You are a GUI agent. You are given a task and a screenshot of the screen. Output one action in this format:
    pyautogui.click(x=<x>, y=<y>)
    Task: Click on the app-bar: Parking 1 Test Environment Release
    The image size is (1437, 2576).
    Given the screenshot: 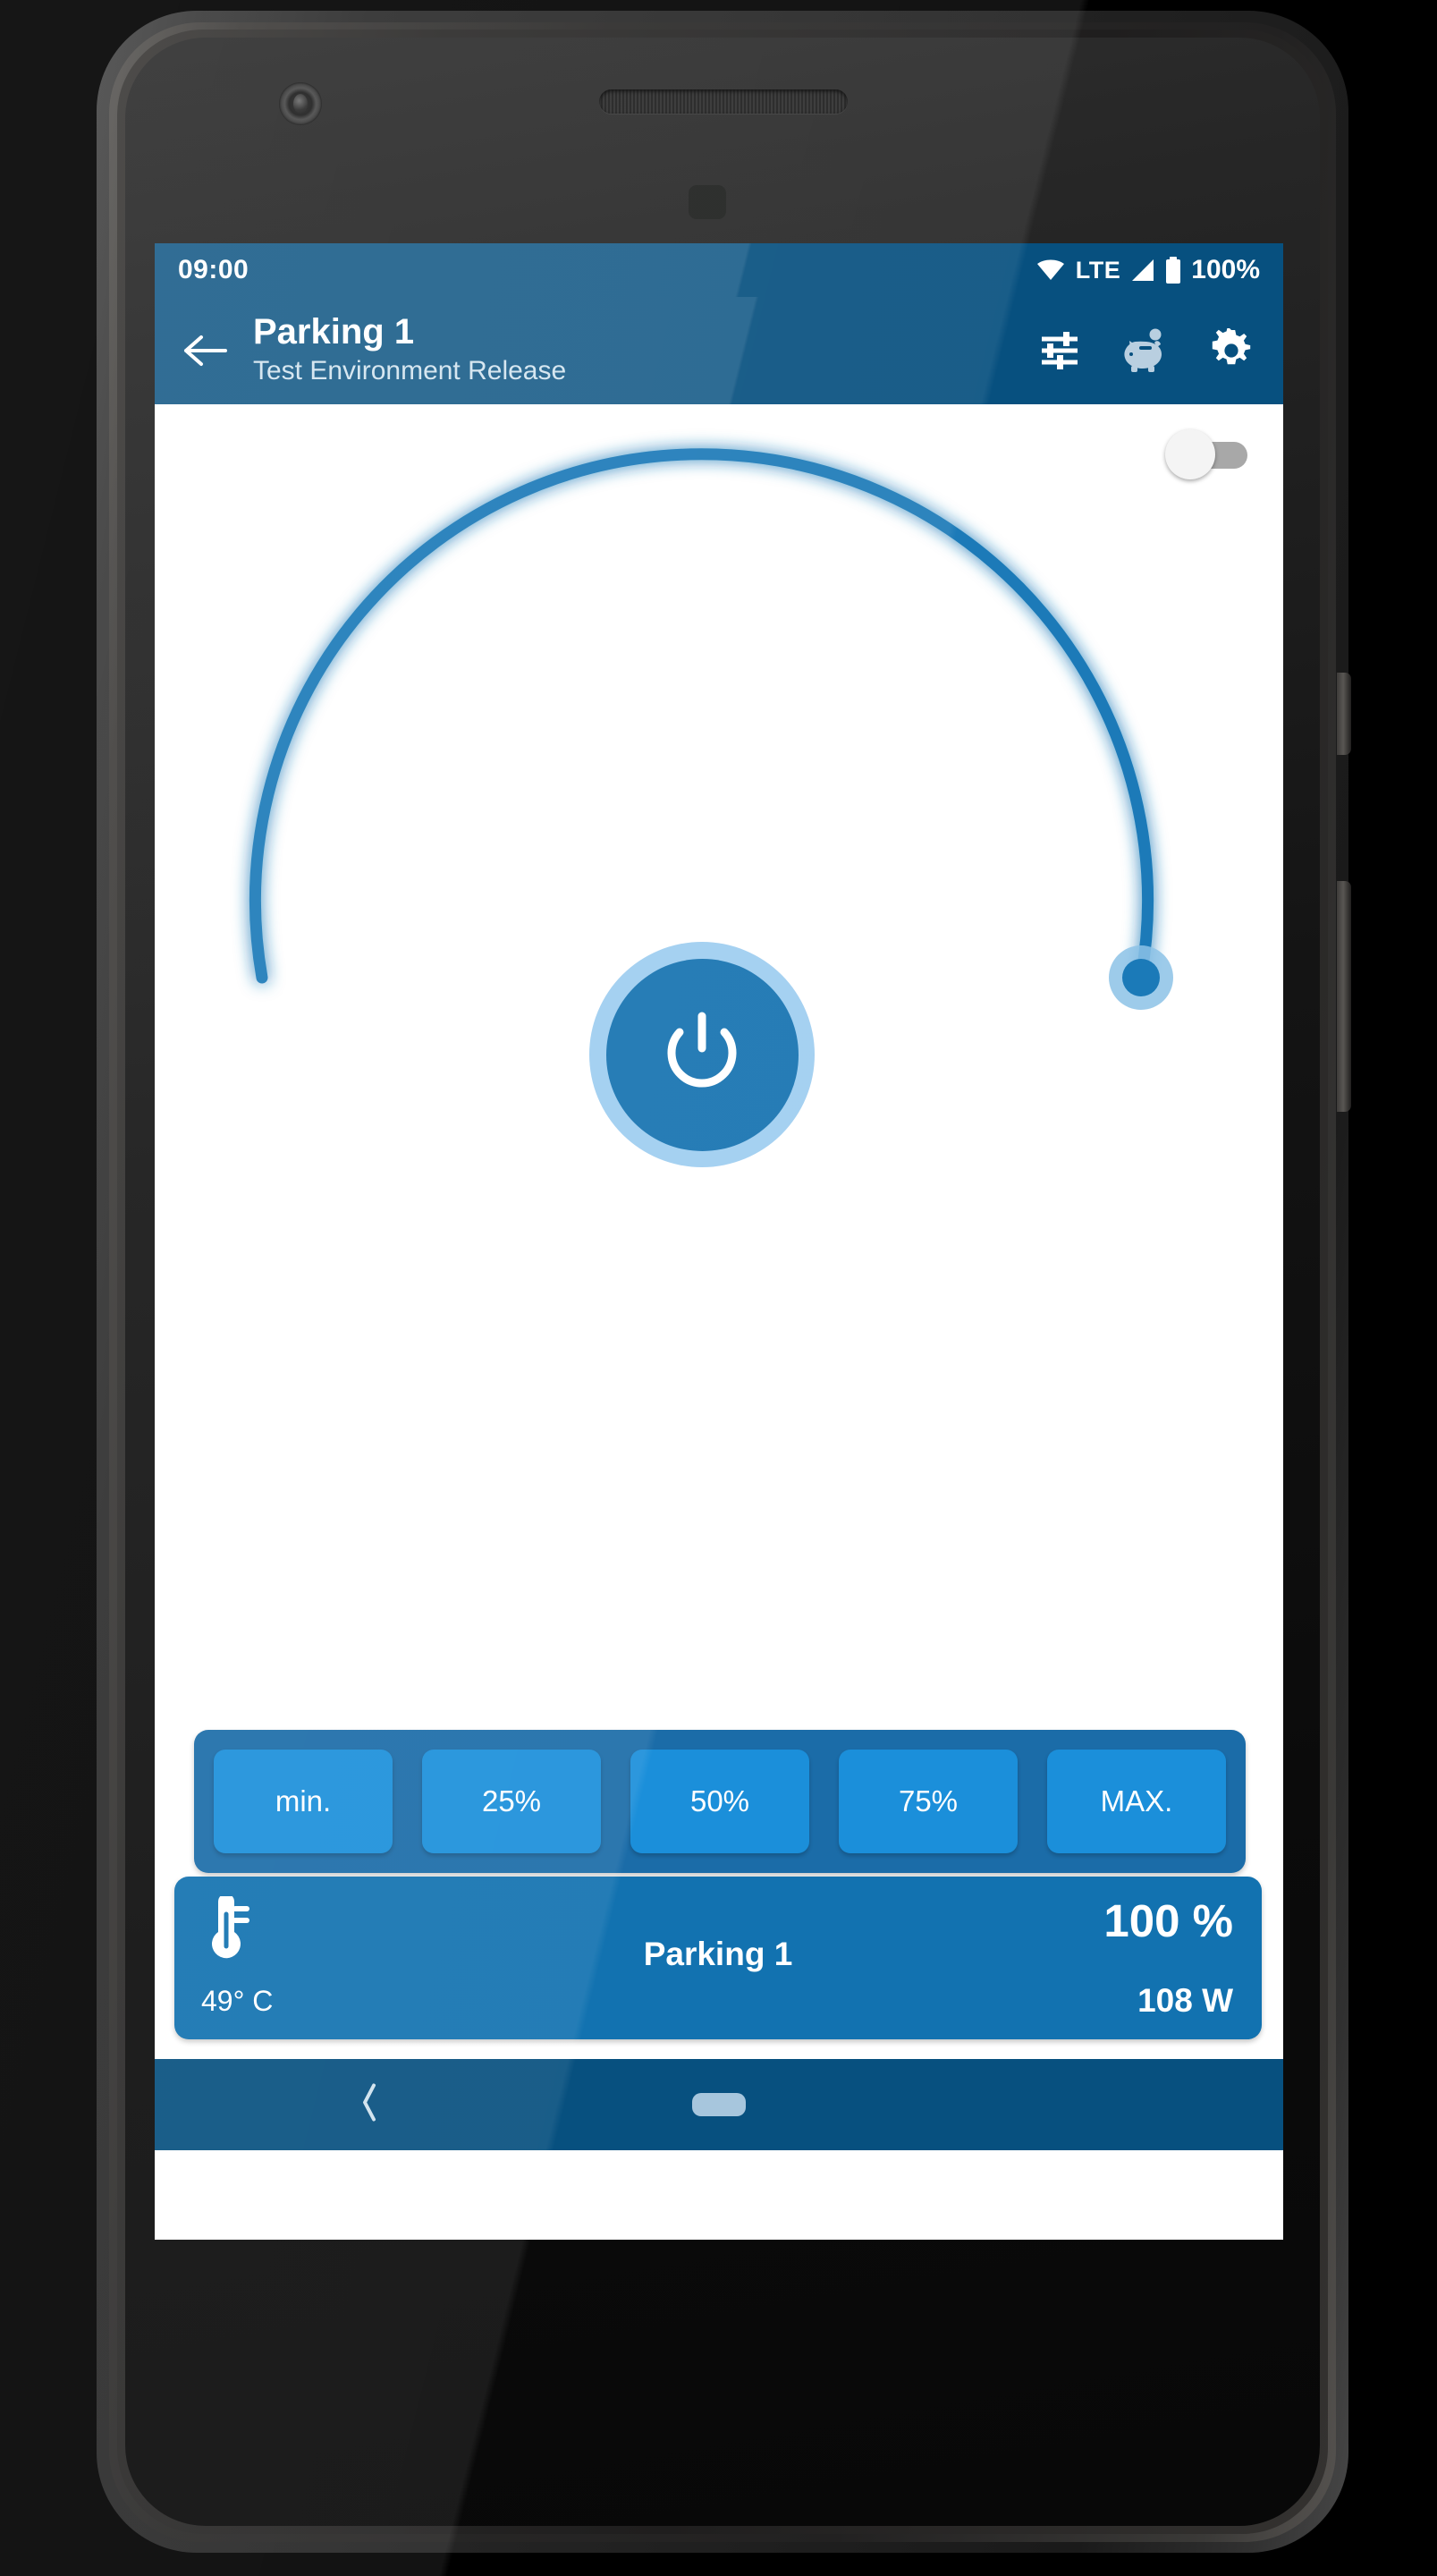 What is the action you would take?
    pyautogui.click(x=719, y=350)
    